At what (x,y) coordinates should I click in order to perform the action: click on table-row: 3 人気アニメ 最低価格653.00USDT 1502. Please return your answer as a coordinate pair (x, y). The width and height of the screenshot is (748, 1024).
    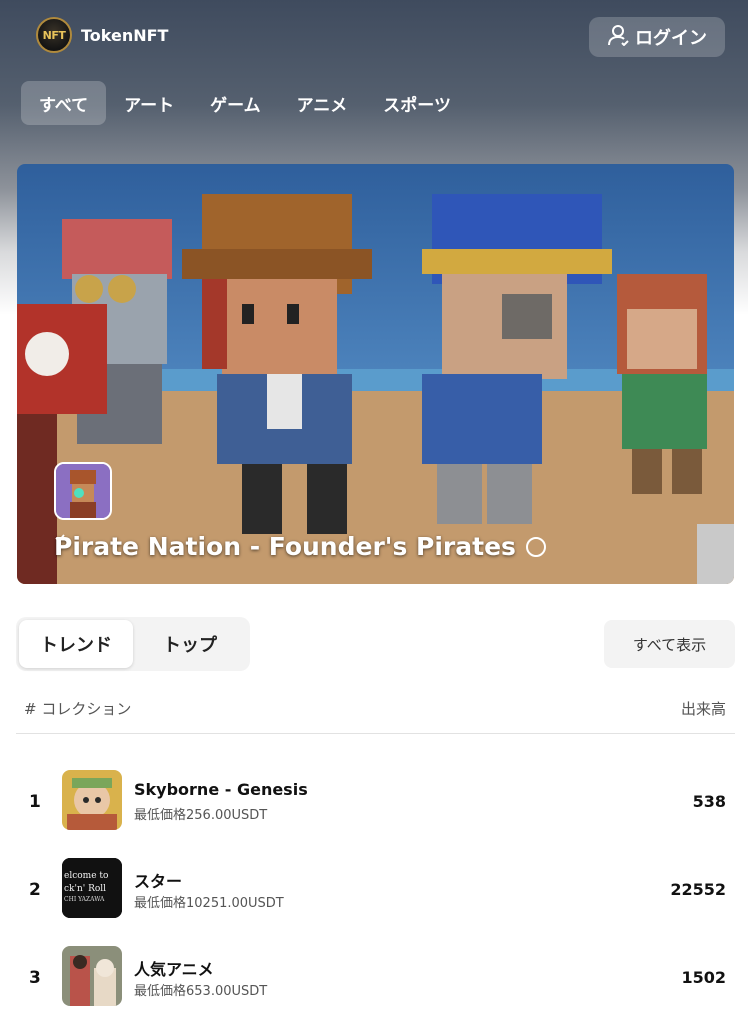
    Looking at the image, I should click on (374, 979).